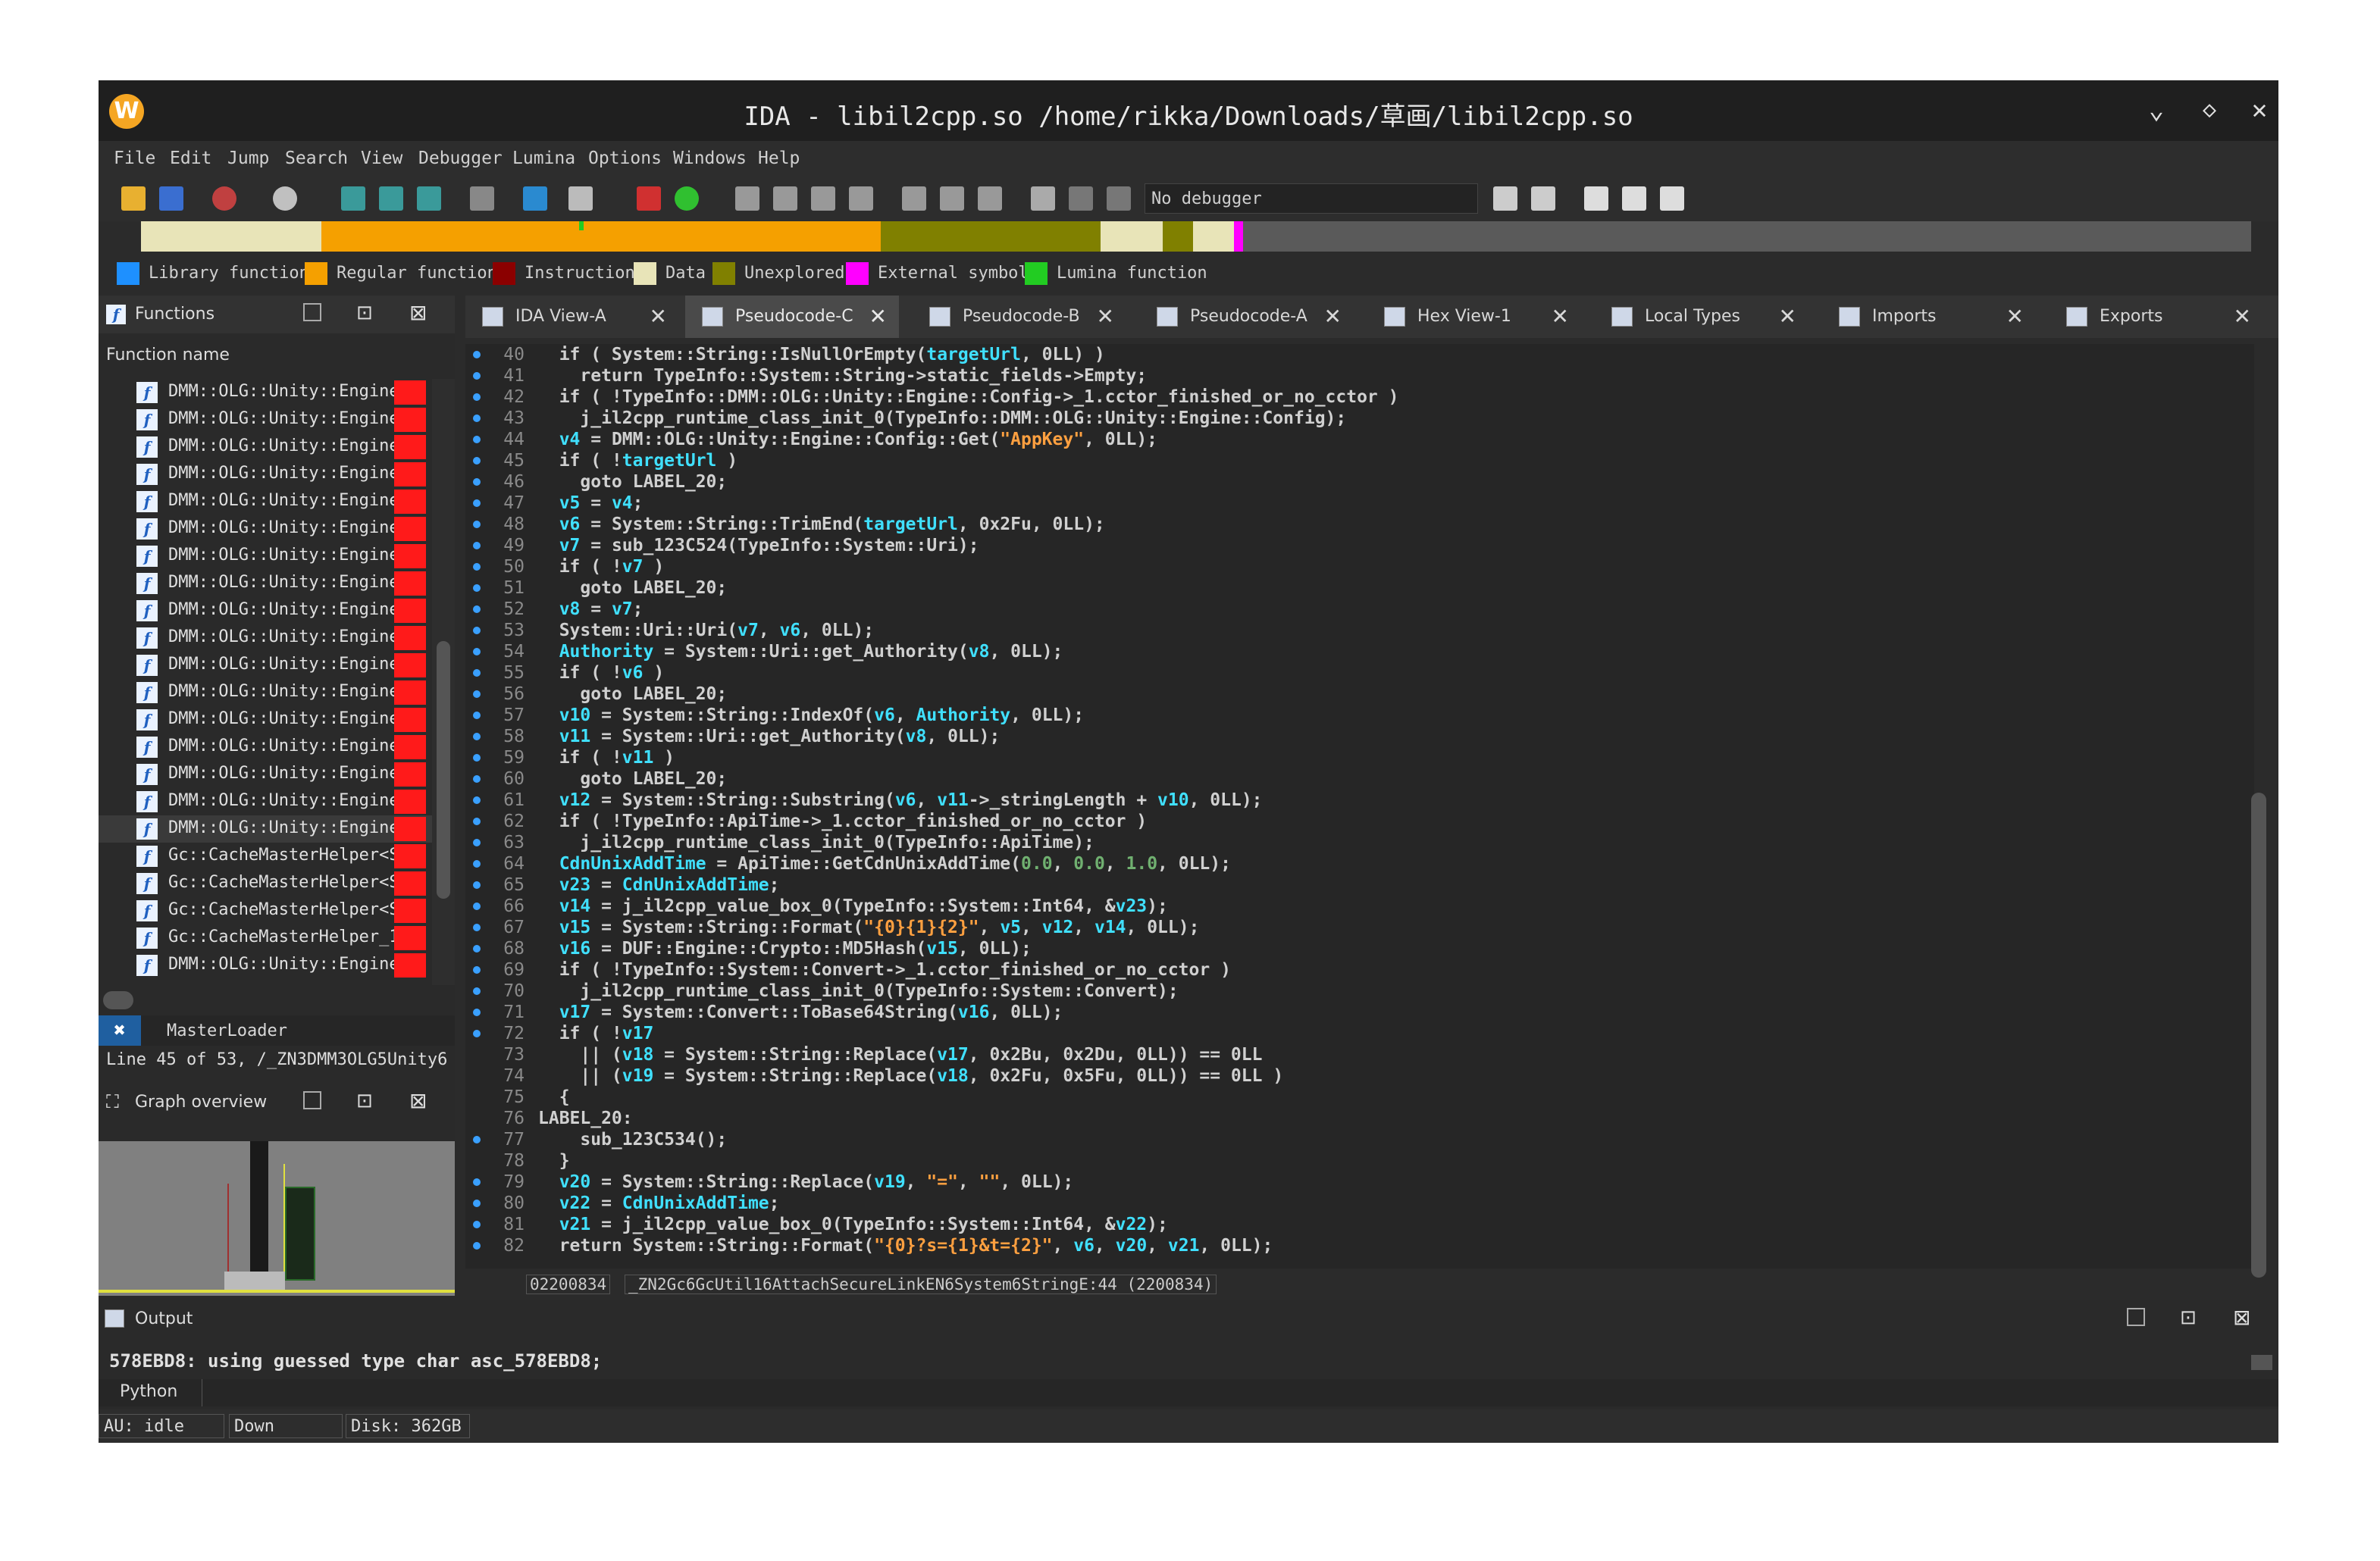 The width and height of the screenshot is (2380, 1561). I want to click on maximize-button: ◇, so click(2209, 110).